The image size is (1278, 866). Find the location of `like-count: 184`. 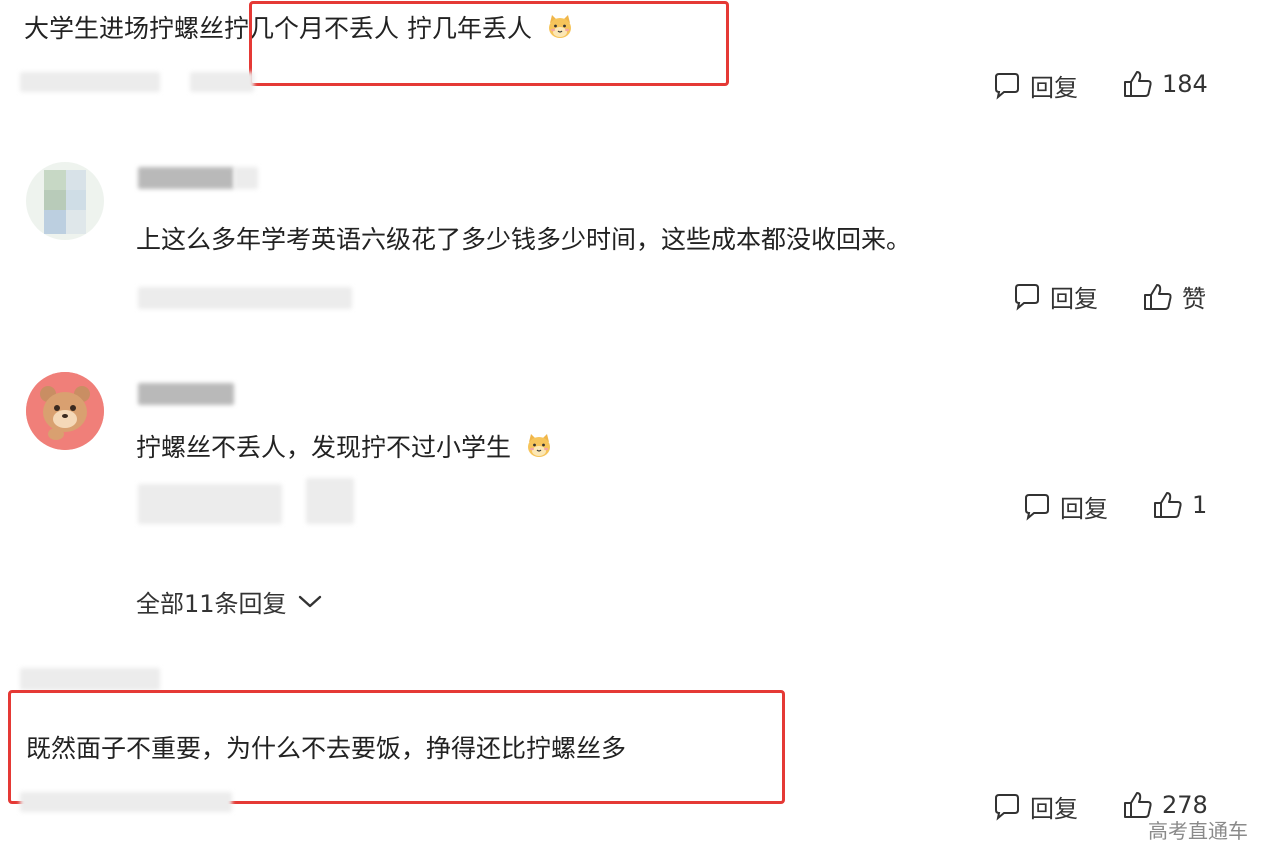

like-count: 184 is located at coordinates (1185, 84).